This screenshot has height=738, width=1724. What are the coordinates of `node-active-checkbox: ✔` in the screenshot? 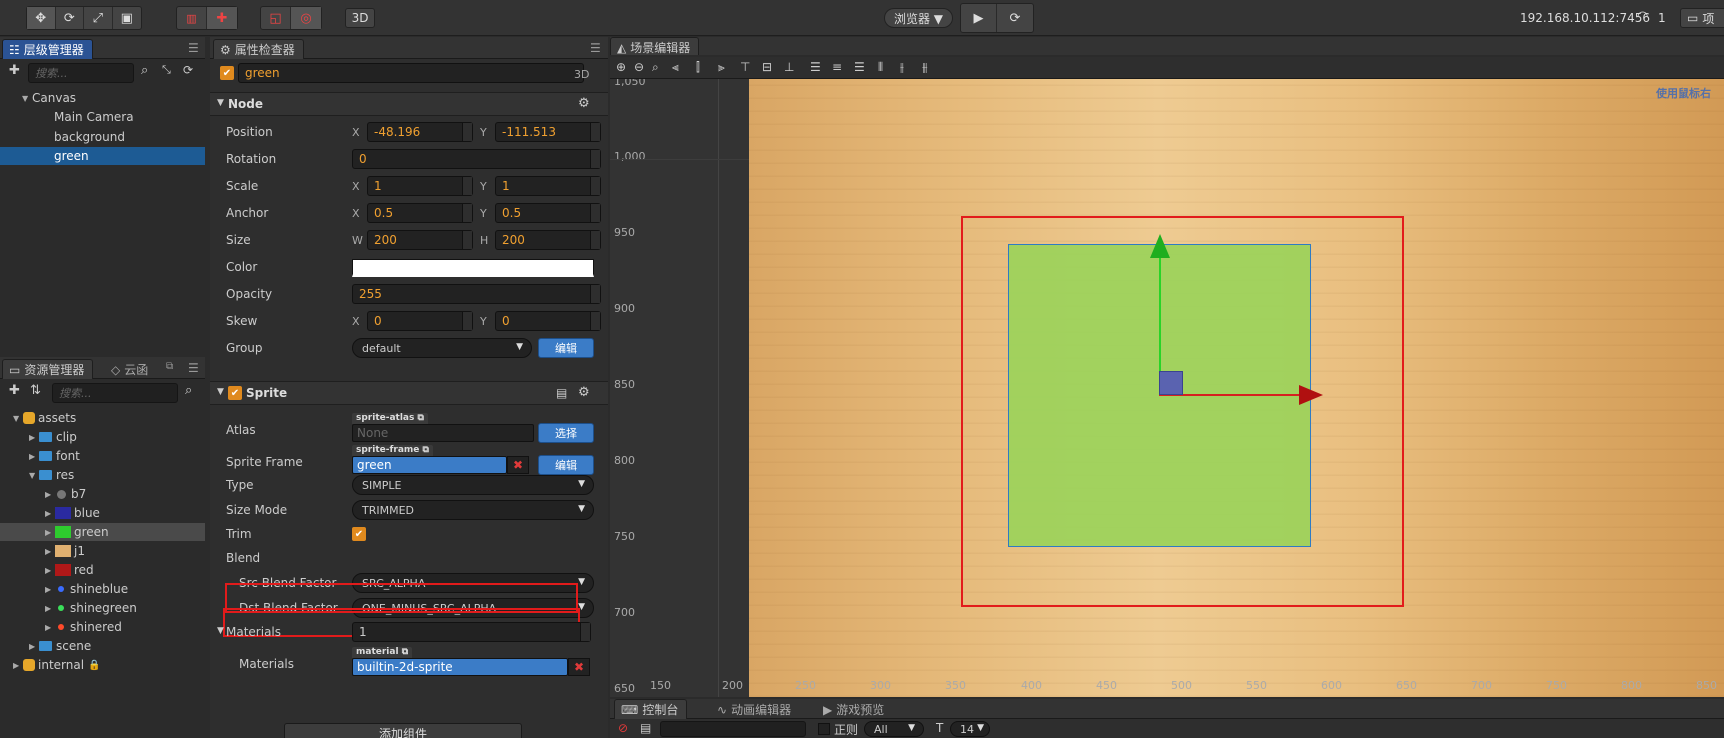 It's located at (227, 73).